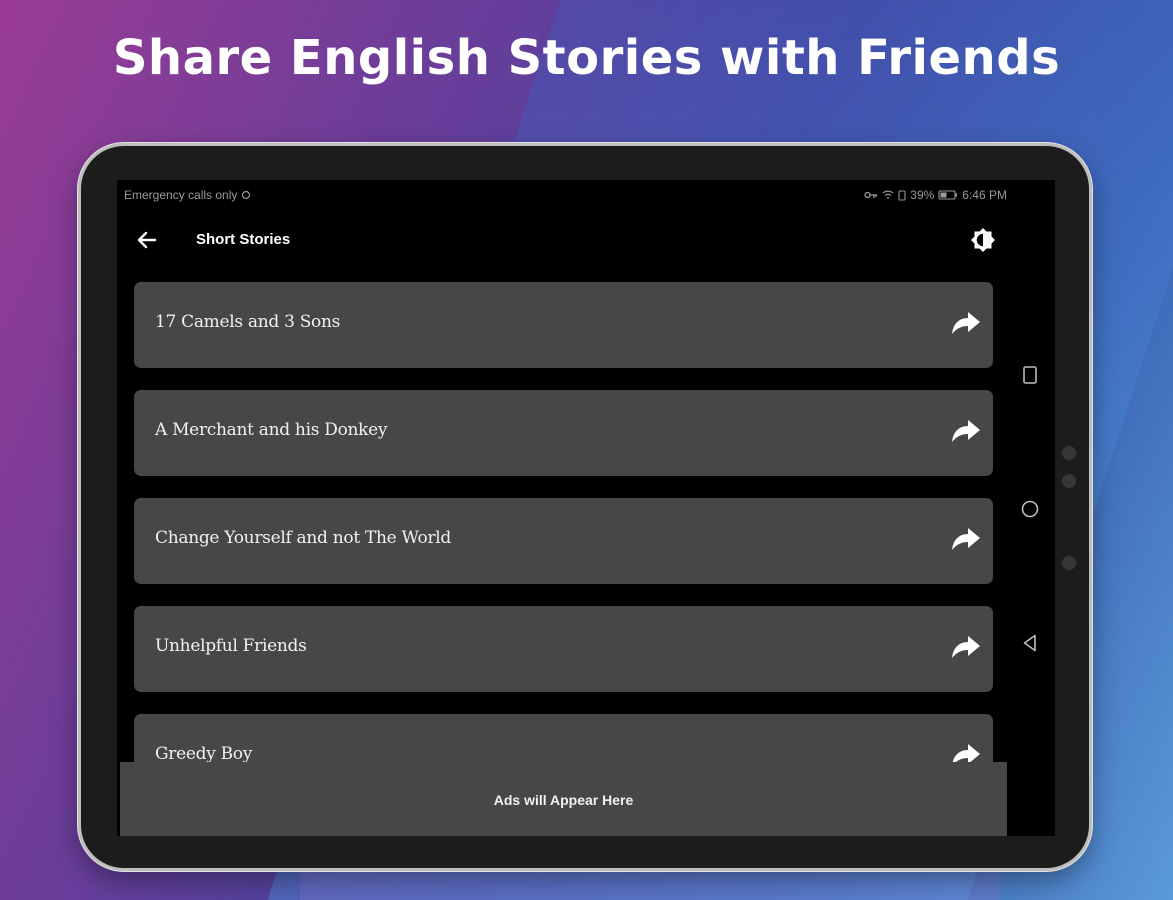 Image resolution: width=1173 pixels, height=900 pixels. What do you see at coordinates (562, 240) in the screenshot?
I see `app-bar: Short Stories` at bounding box center [562, 240].